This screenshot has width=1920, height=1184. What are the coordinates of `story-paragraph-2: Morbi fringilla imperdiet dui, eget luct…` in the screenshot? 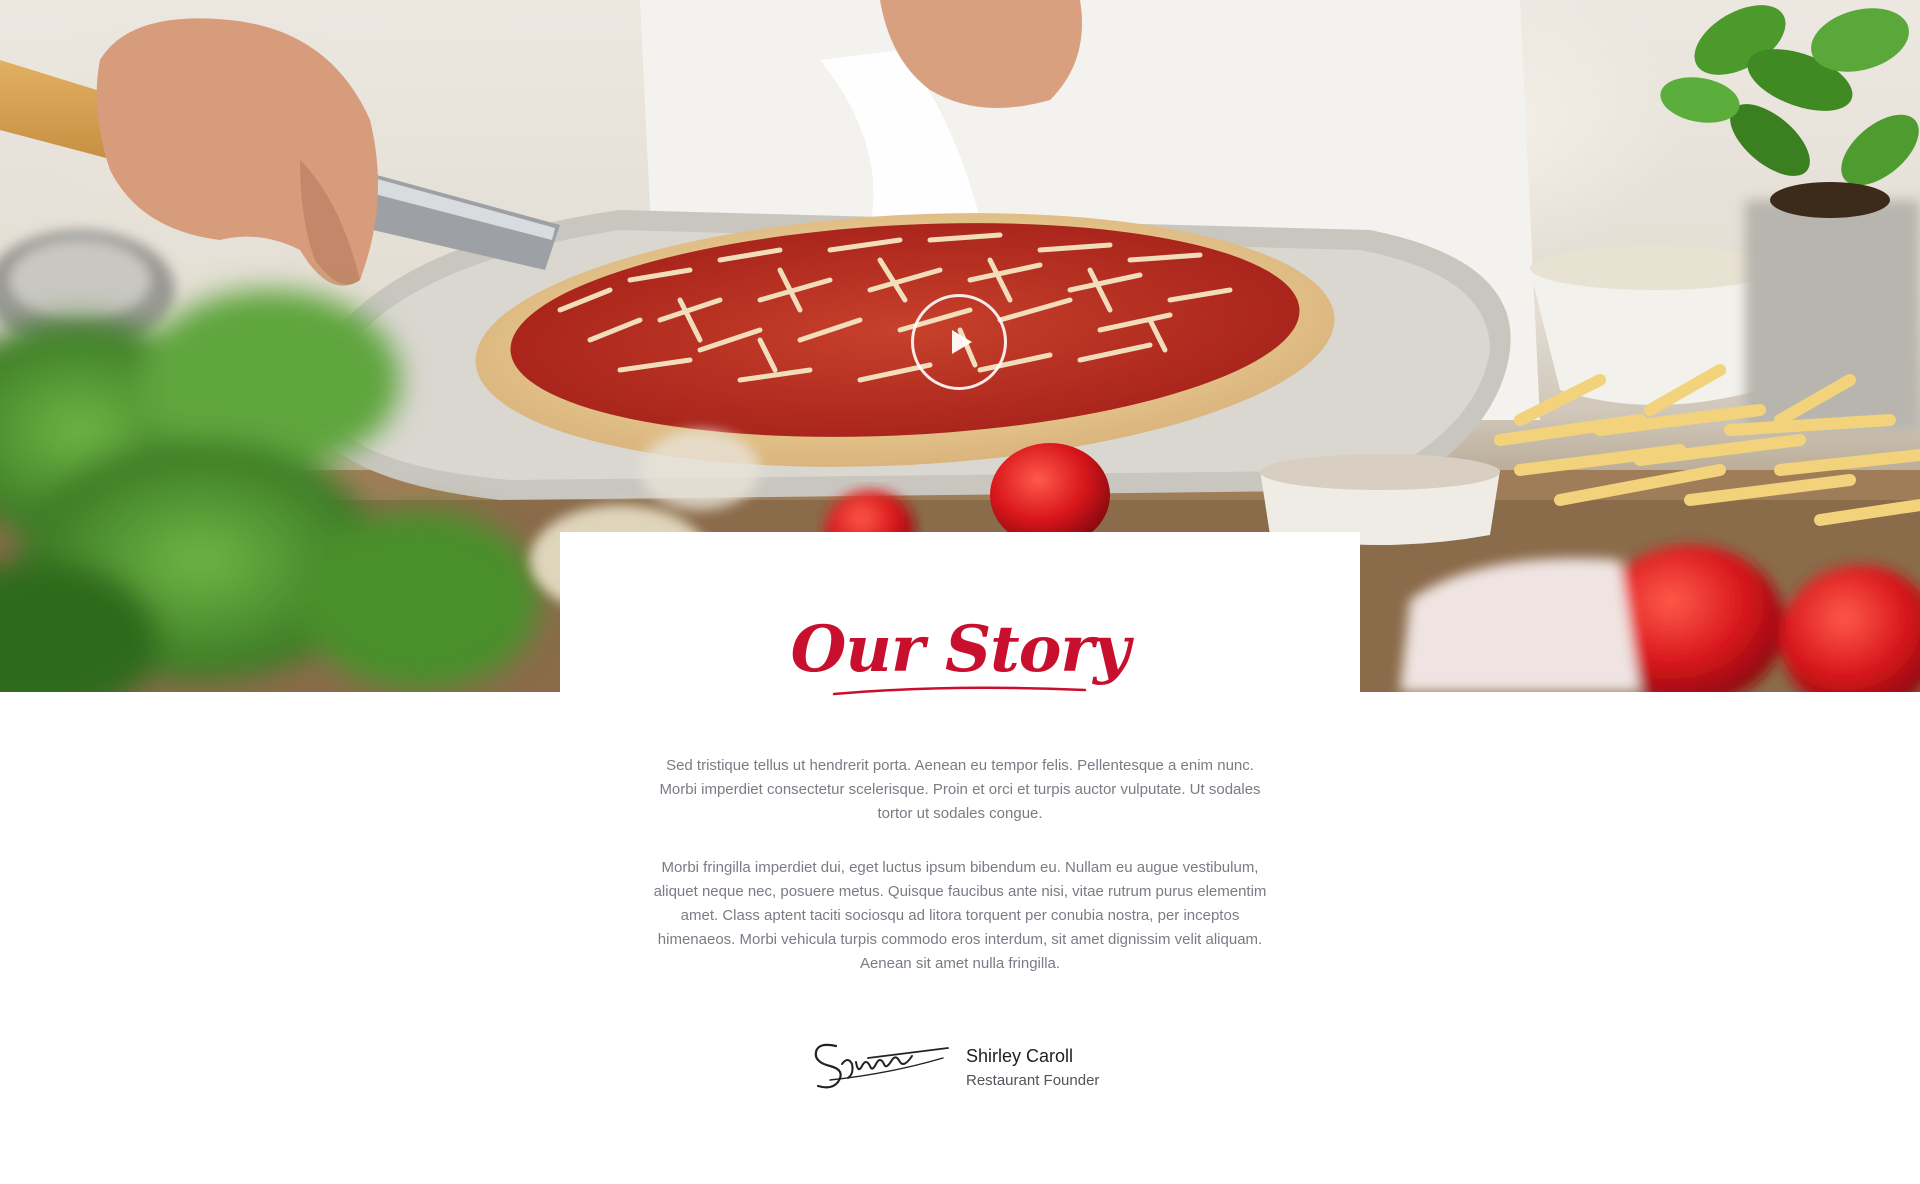 It's located at (960, 915).